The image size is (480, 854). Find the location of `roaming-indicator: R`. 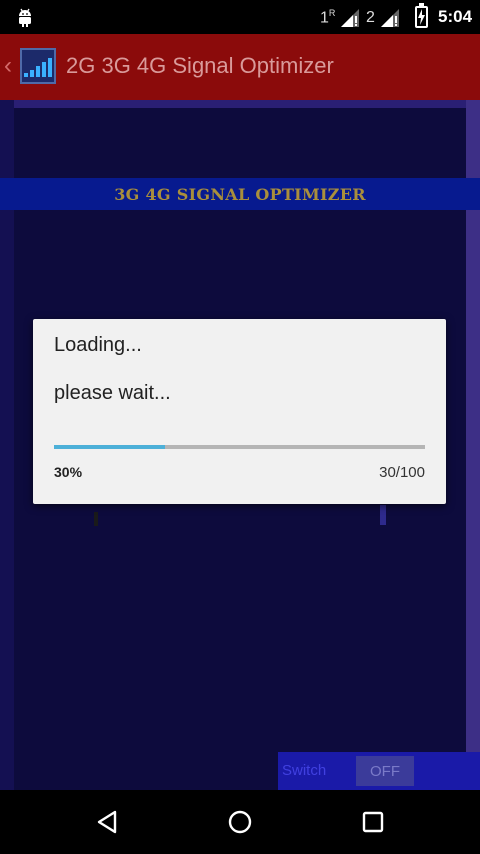

roaming-indicator: R is located at coordinates (332, 12).